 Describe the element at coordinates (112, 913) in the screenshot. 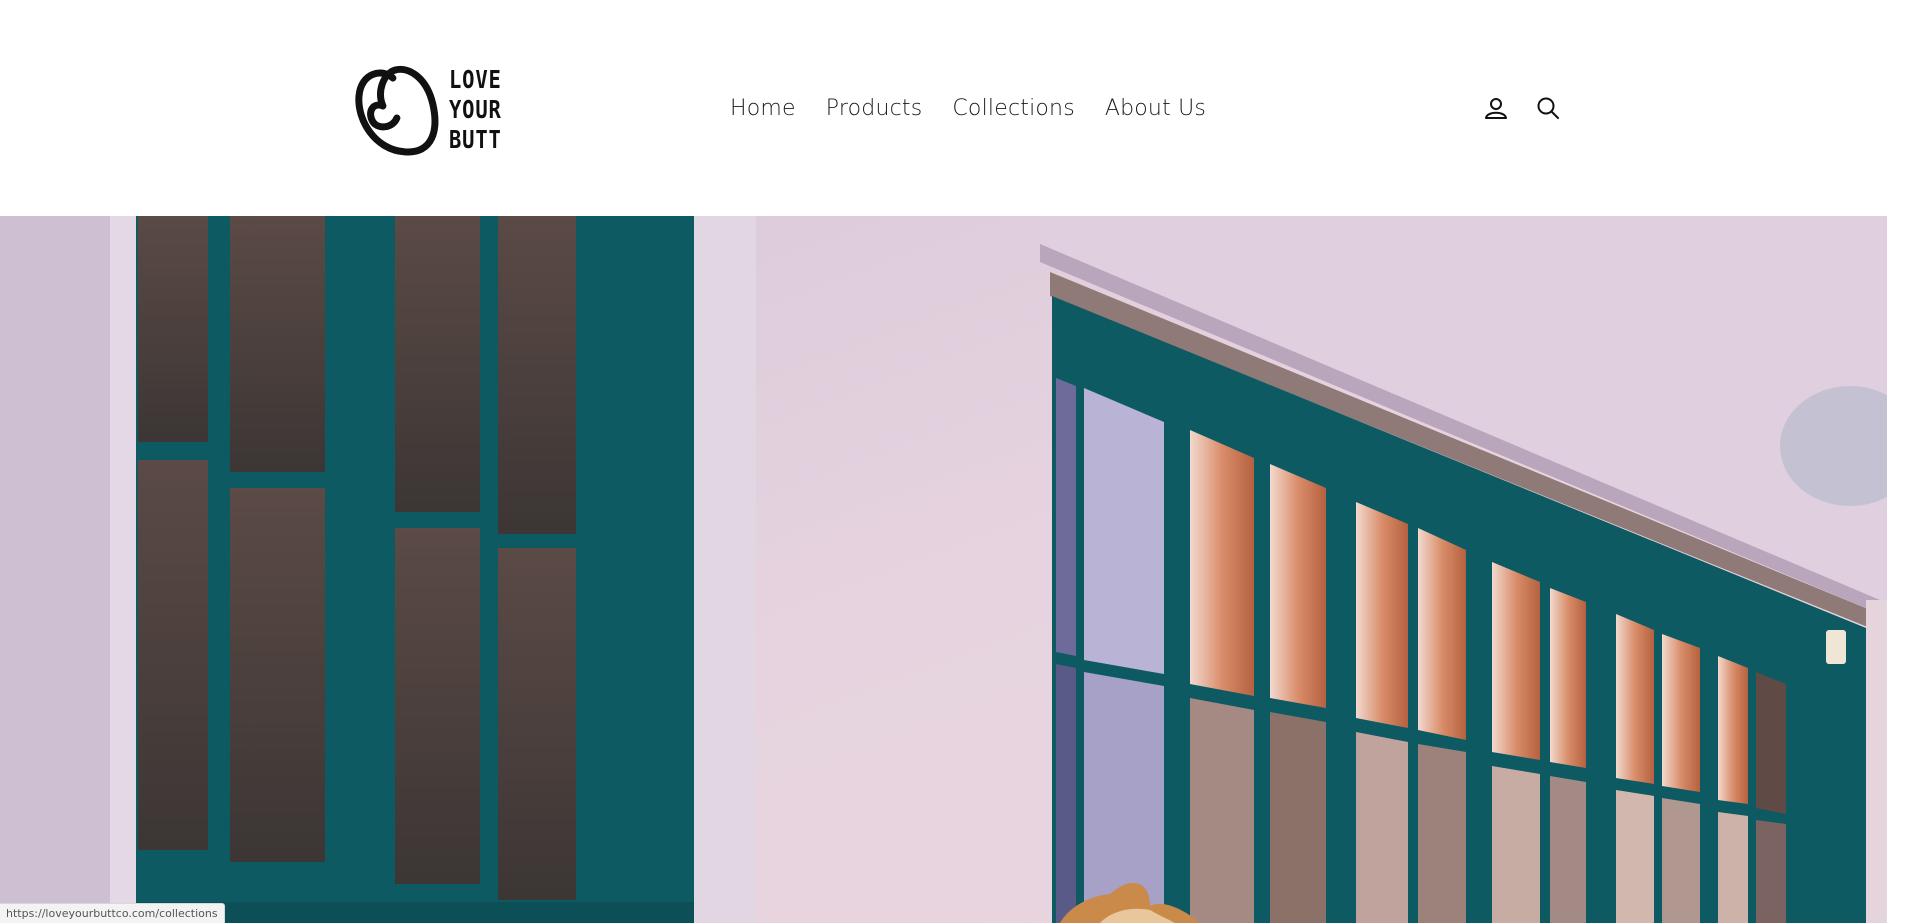

I see `status-bar-url: https://loveyourbuttco.com/collections` at that location.